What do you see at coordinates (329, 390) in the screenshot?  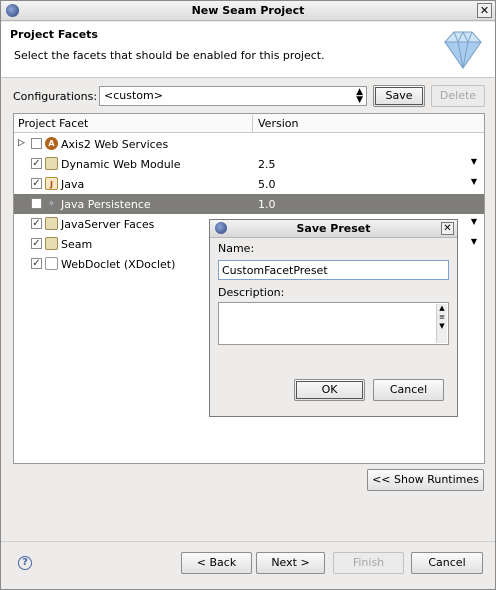 I see `dialog-ok-button: OK` at bounding box center [329, 390].